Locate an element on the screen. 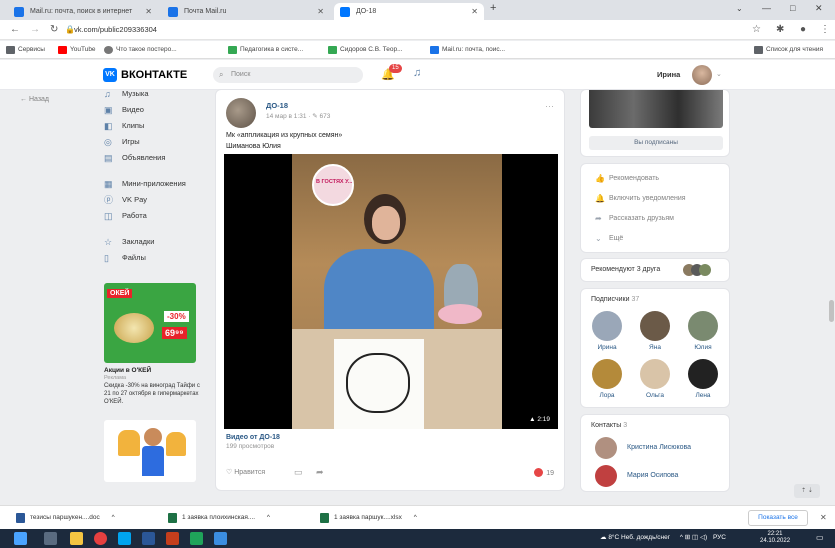 The image size is (835, 548). browser-tab-mail-search: Mail.ru: почта, поиск в интернет ✕ is located at coordinates (83, 11).